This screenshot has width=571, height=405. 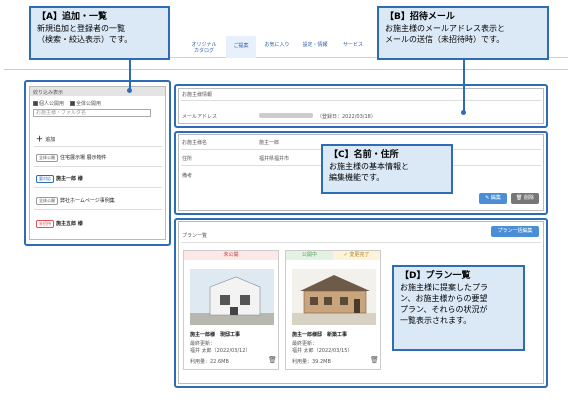 What do you see at coordinates (320, 335) in the screenshot?
I see `plan-title: 施主一郎様邸 新築工事` at bounding box center [320, 335].